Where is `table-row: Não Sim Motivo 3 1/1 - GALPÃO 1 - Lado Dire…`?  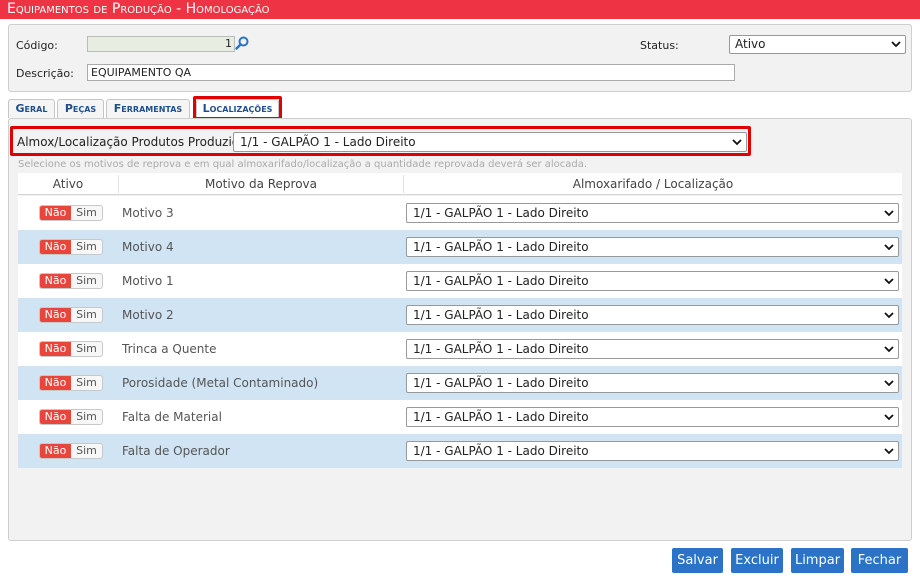
table-row: Não Sim Motivo 3 1/1 - GALPÃO 1 - Lado Dire… is located at coordinates (460, 213).